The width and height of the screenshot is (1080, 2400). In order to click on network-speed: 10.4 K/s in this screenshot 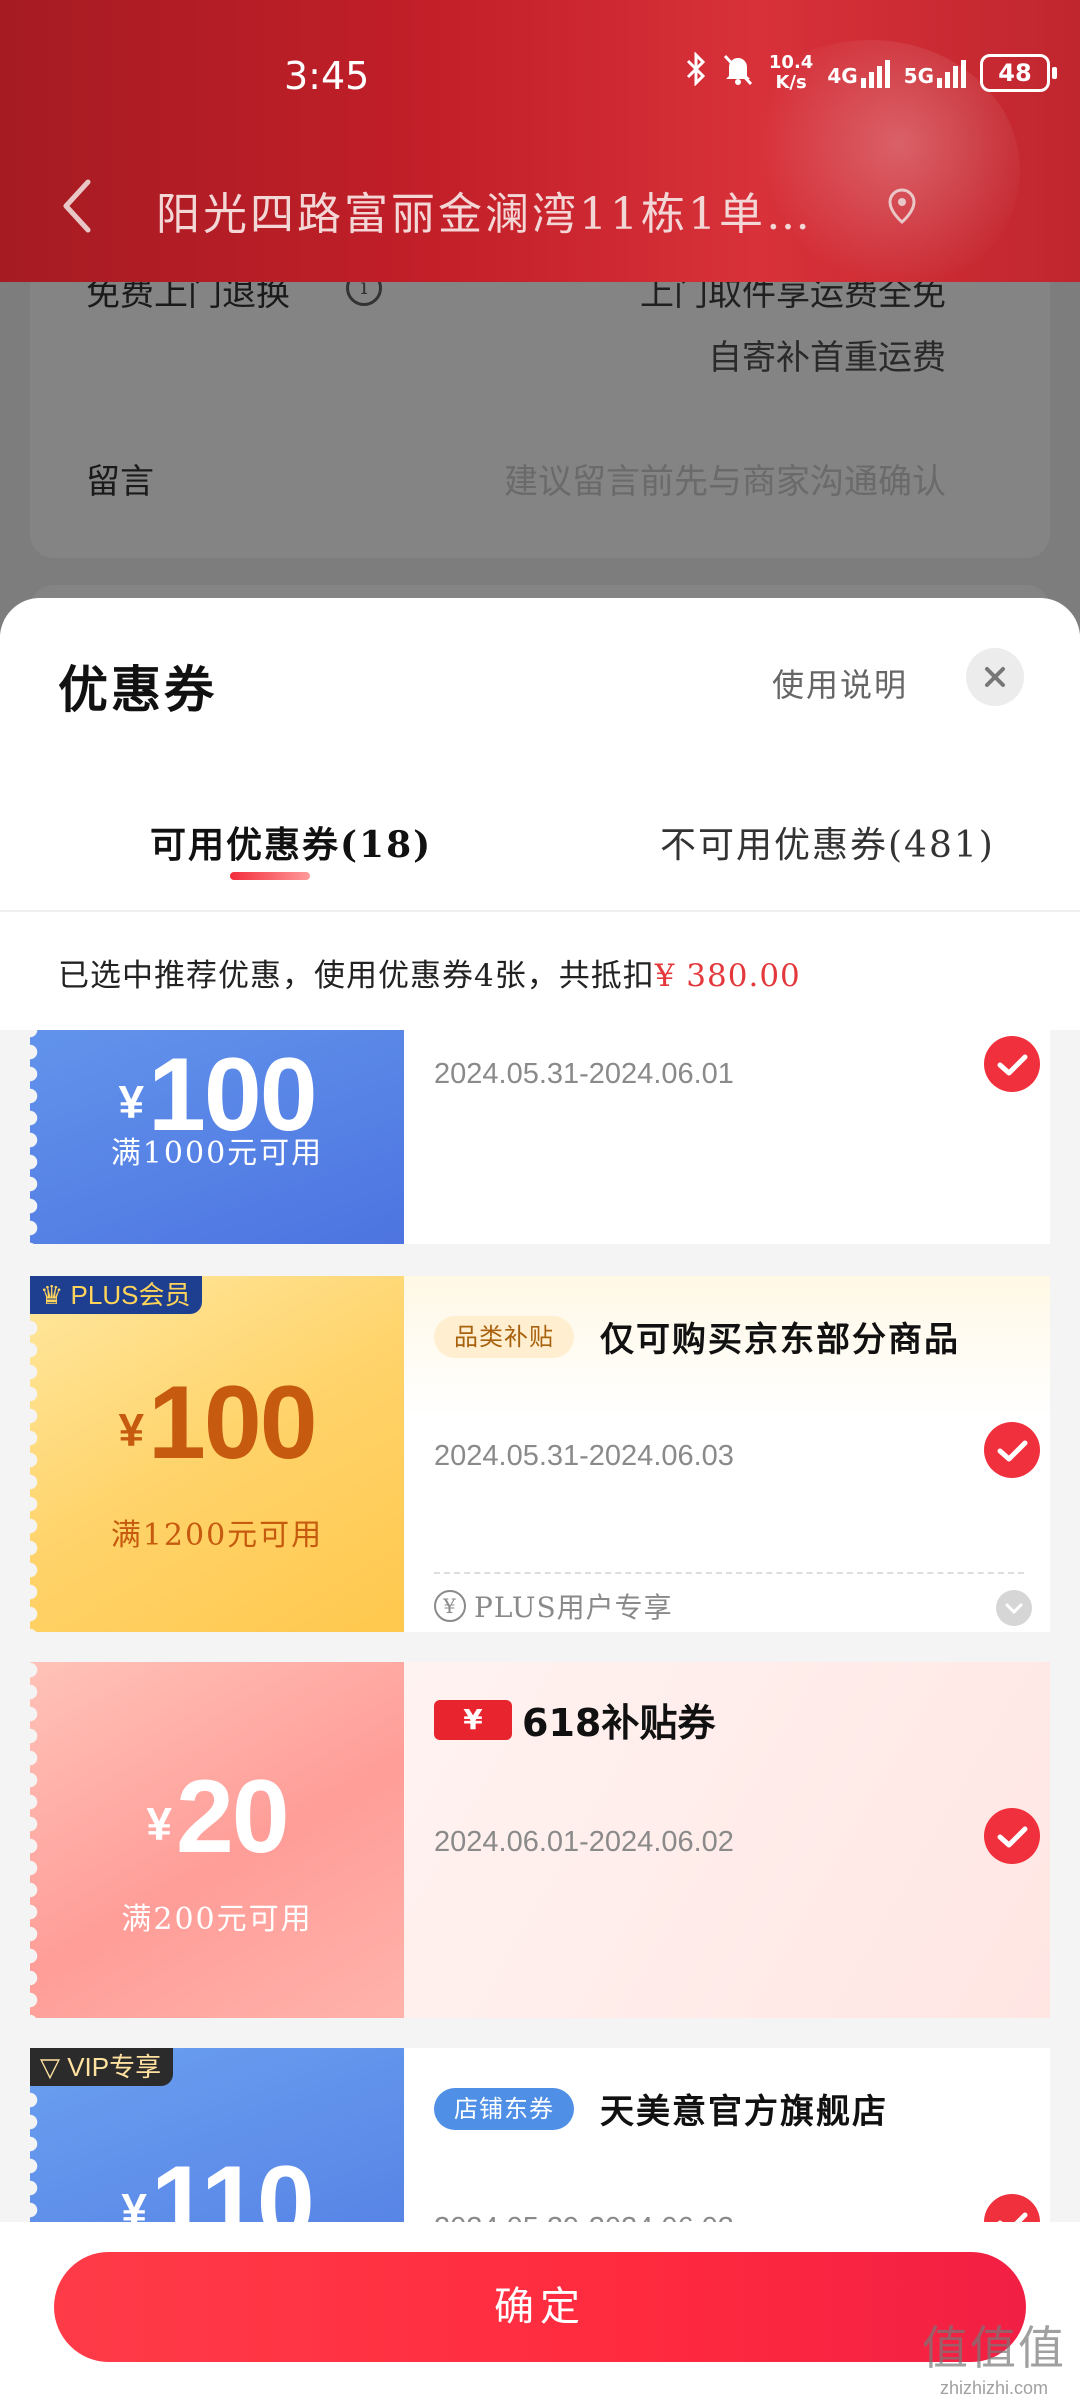, I will do `click(791, 73)`.